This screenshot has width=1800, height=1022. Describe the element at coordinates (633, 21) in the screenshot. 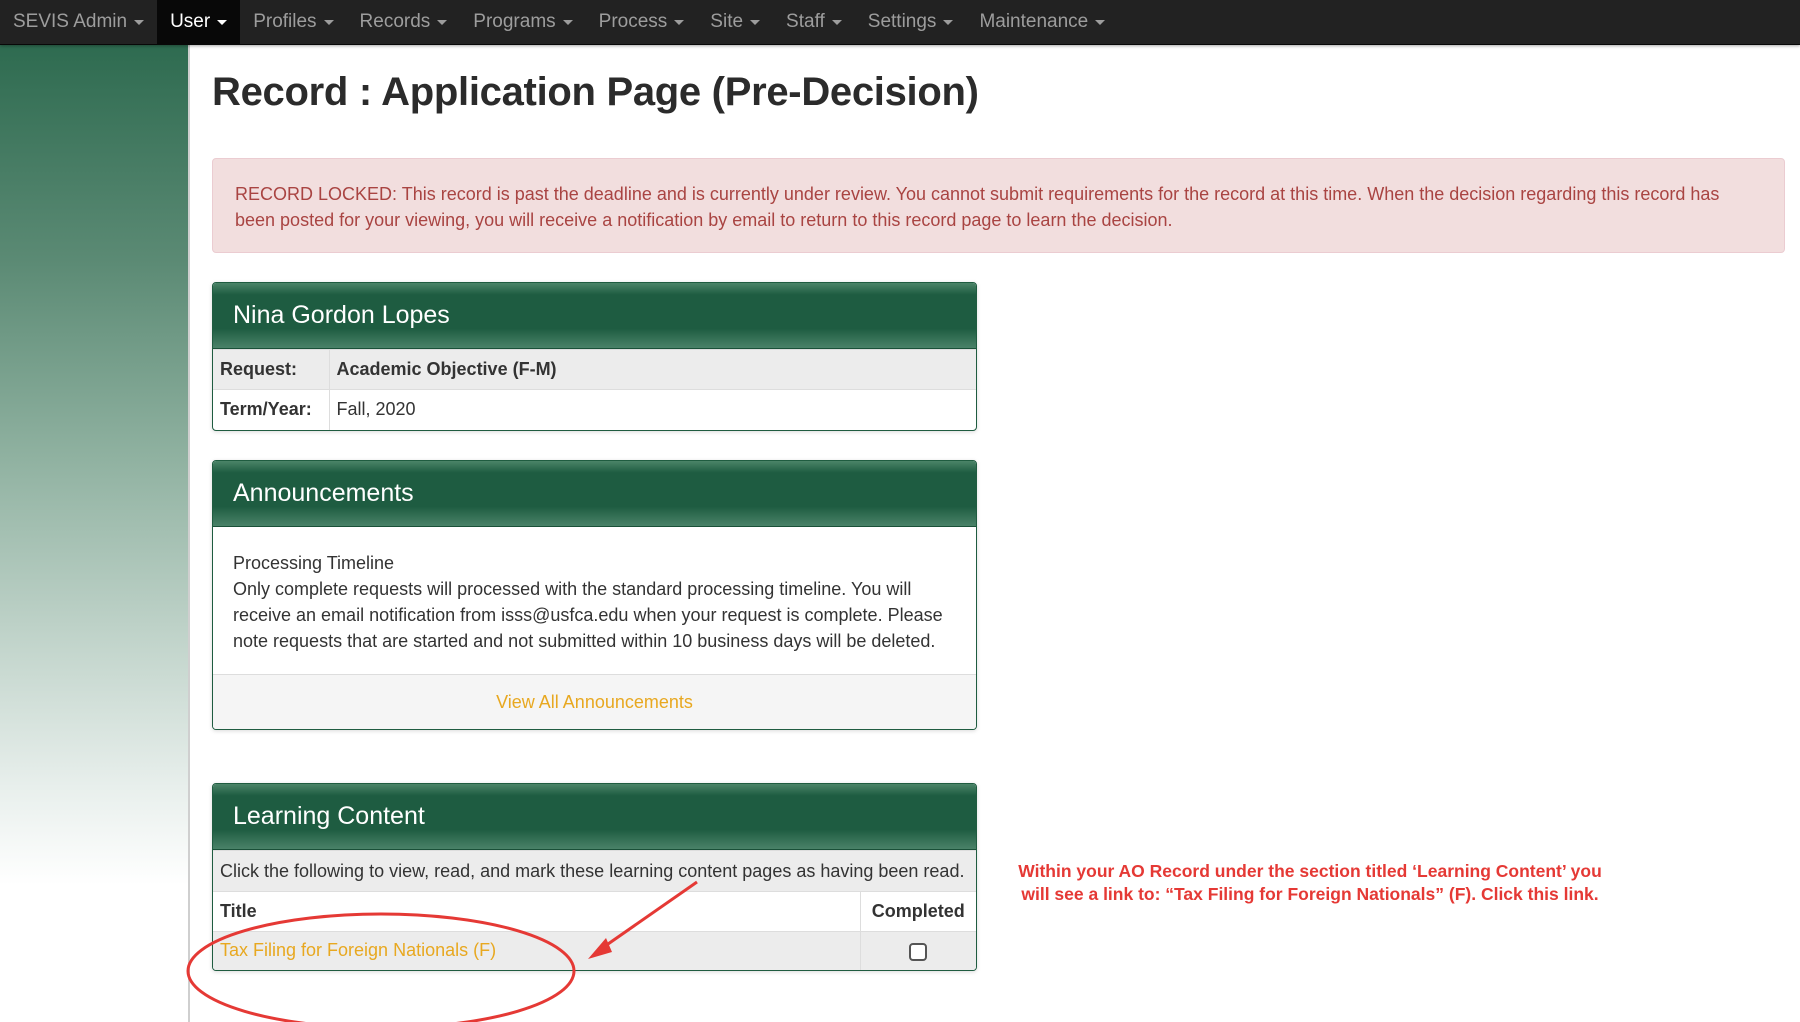

I see `nav-label: Process` at that location.